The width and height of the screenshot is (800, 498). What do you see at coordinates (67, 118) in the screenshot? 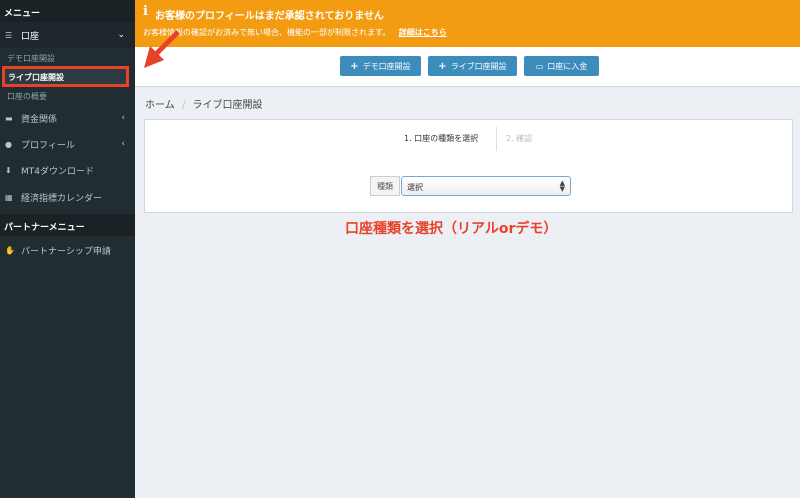
I see `sidebar-item-funds: ▬ 資金関係 ‹` at bounding box center [67, 118].